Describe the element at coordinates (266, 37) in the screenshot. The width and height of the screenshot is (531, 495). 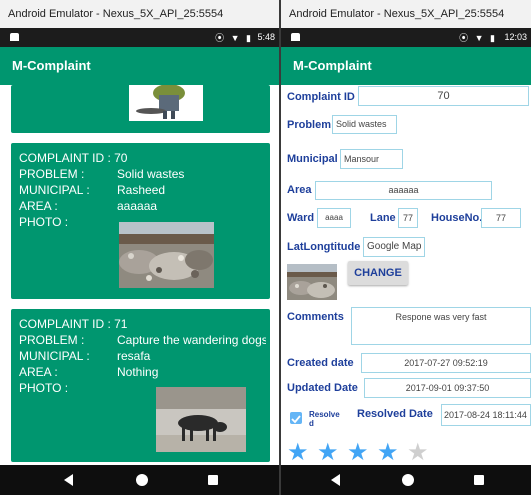
I see `status-time: 5:48` at that location.